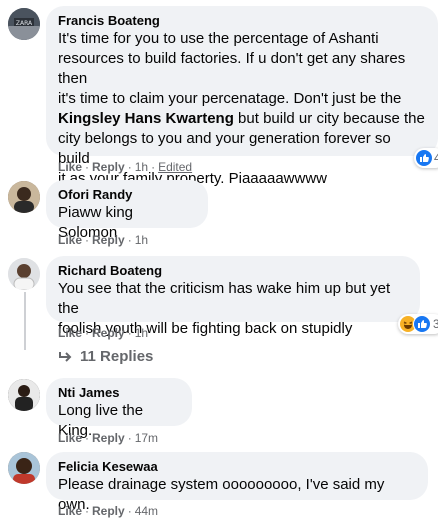 The image size is (438, 522). I want to click on reaction-summary: 3, so click(418, 324).